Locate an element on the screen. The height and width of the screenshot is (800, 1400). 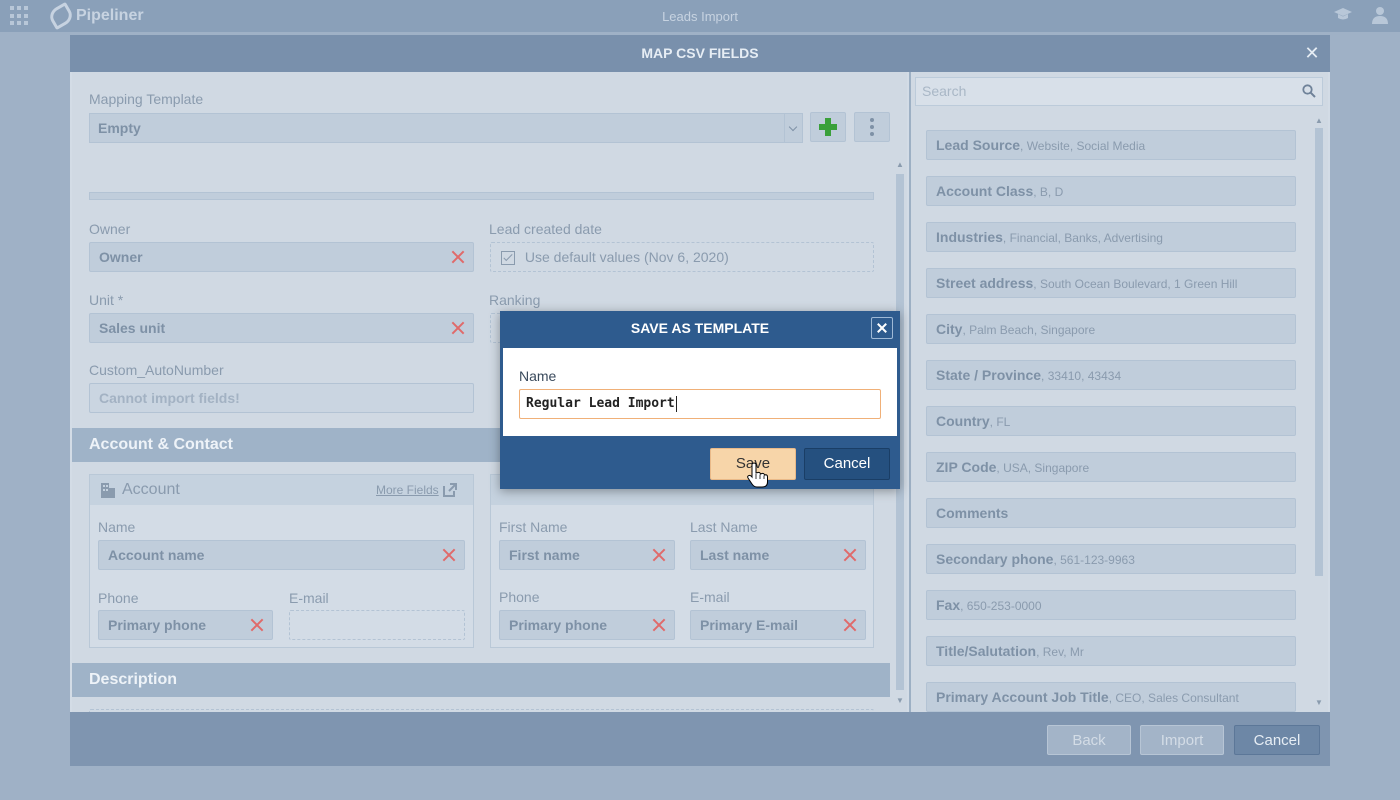
account-name-field: Account name is located at coordinates (281, 555).